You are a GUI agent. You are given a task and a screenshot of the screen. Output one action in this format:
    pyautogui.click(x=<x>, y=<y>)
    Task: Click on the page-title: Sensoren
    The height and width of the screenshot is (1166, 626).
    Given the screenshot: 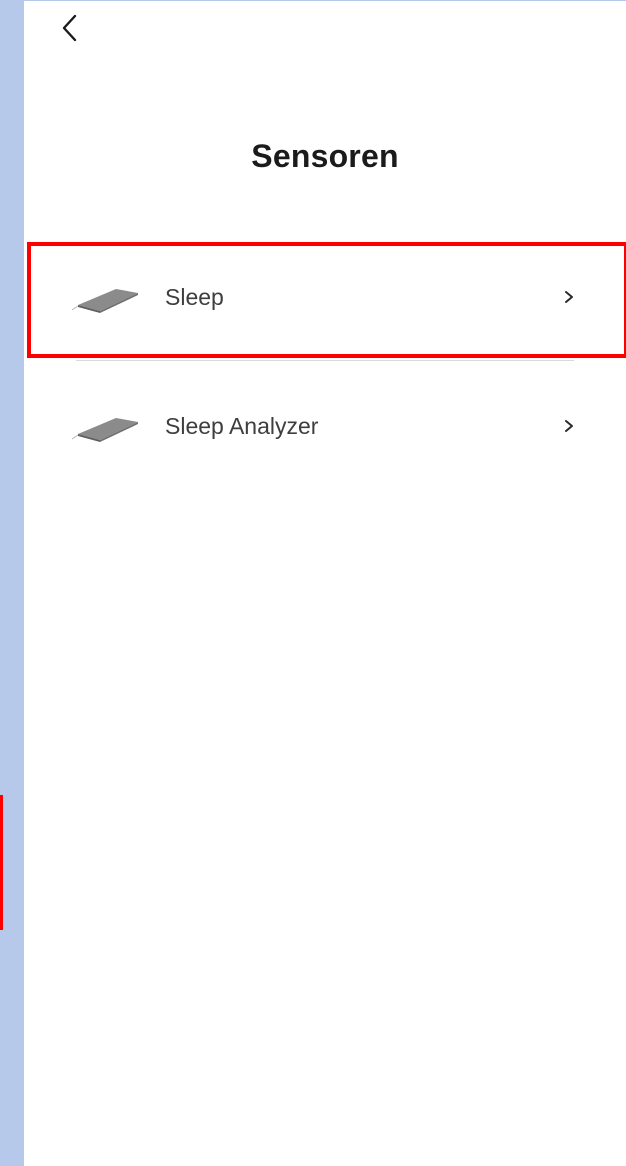 What is the action you would take?
    pyautogui.click(x=325, y=156)
    